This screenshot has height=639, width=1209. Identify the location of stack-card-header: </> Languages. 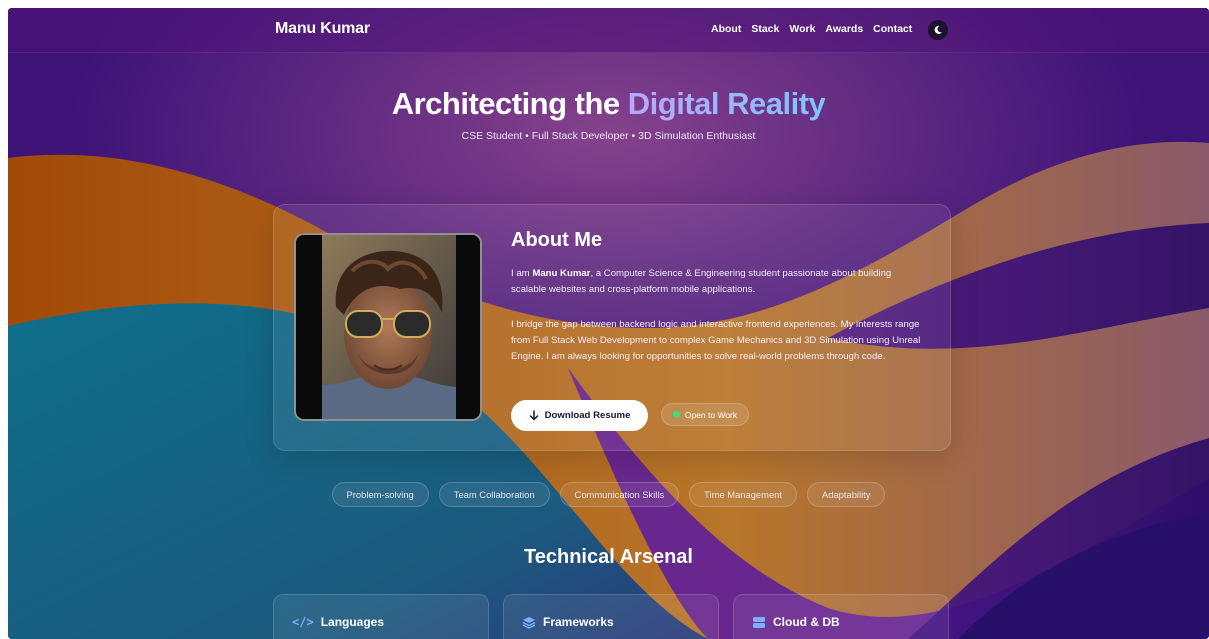
(338, 622).